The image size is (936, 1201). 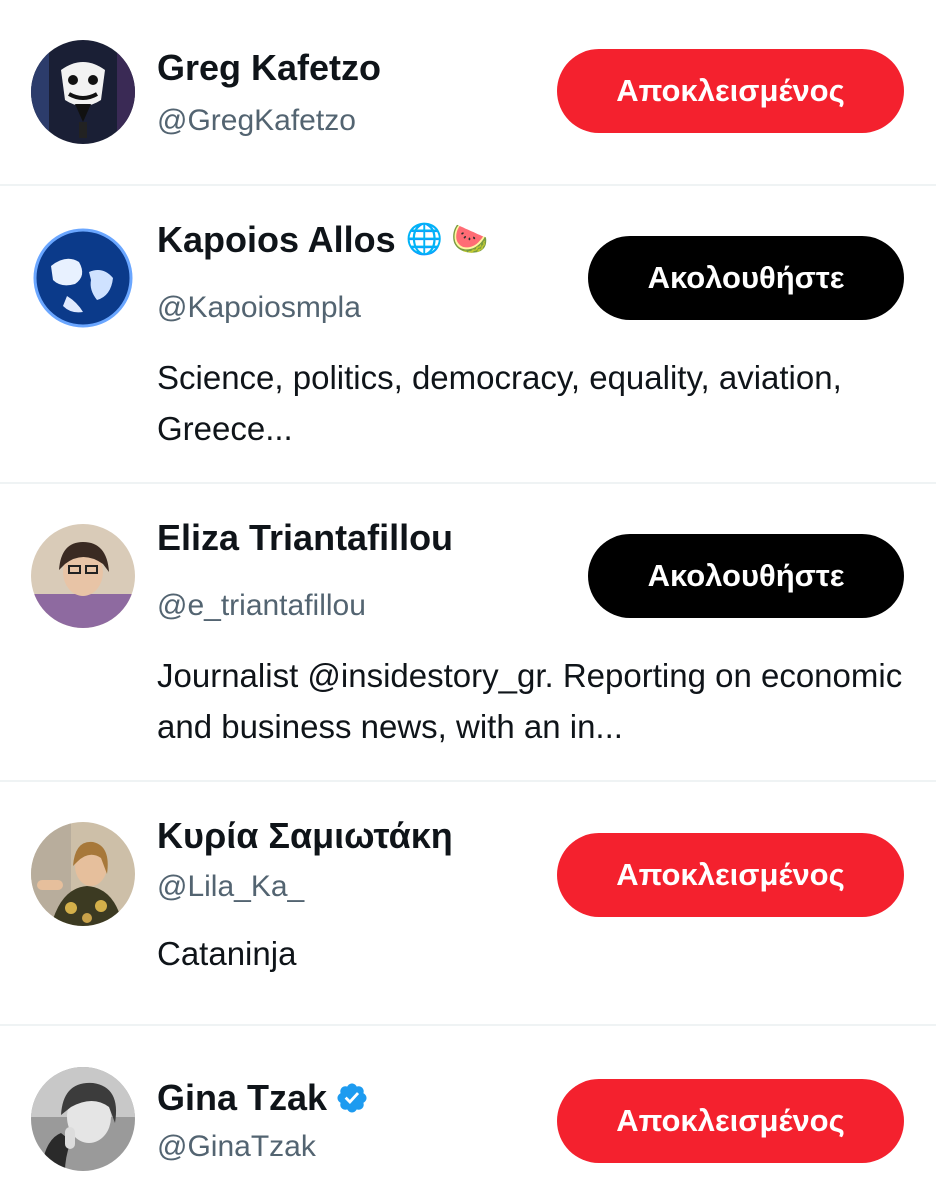 I want to click on user-handle: @e_triantafillou, so click(x=261, y=606).